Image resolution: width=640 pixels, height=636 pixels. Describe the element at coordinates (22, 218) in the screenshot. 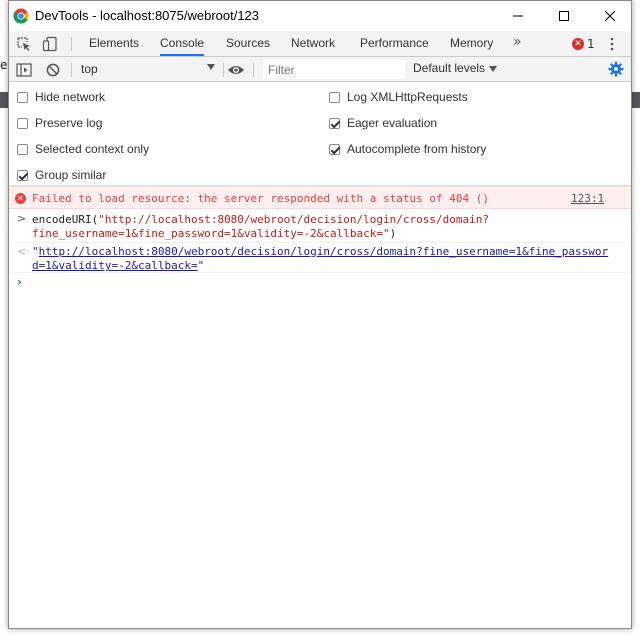

I see `input-chevron-icon: >` at that location.